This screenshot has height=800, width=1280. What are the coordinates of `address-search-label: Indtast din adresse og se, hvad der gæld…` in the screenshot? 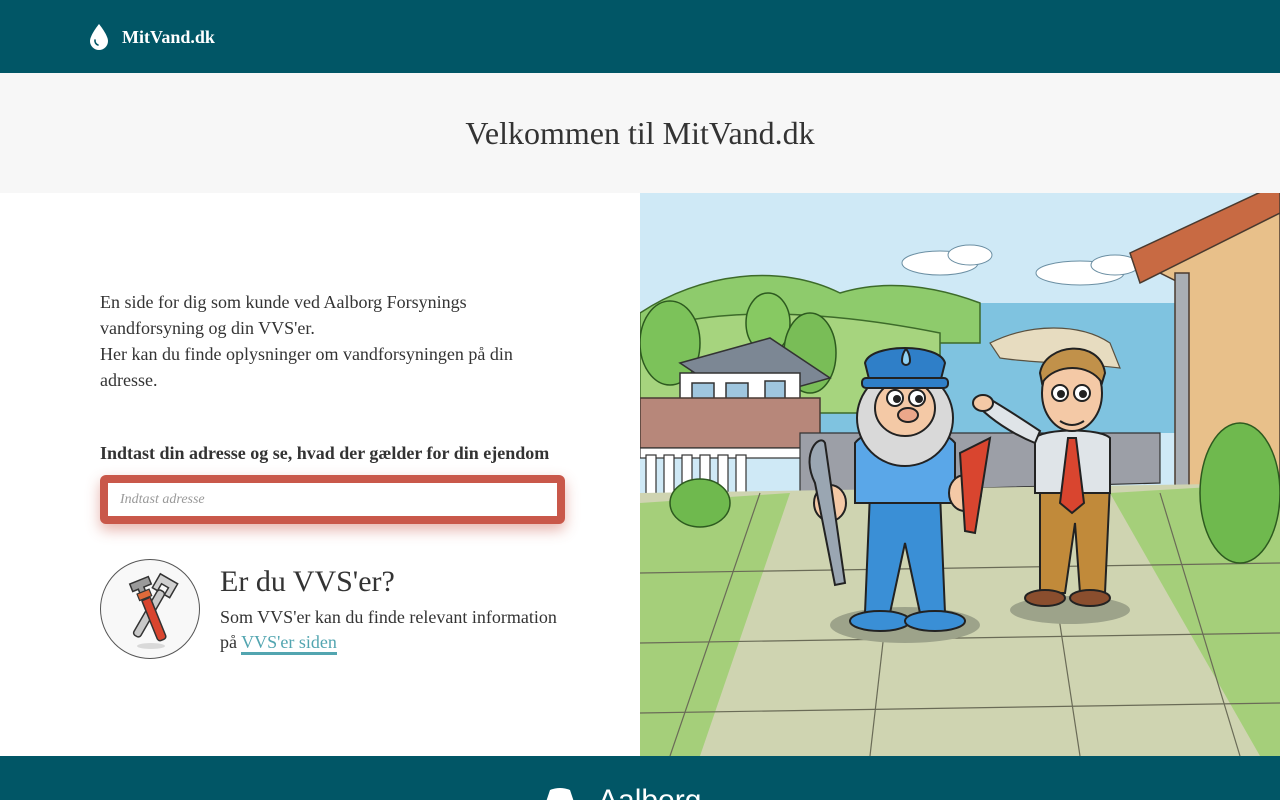 It's located at (325, 453).